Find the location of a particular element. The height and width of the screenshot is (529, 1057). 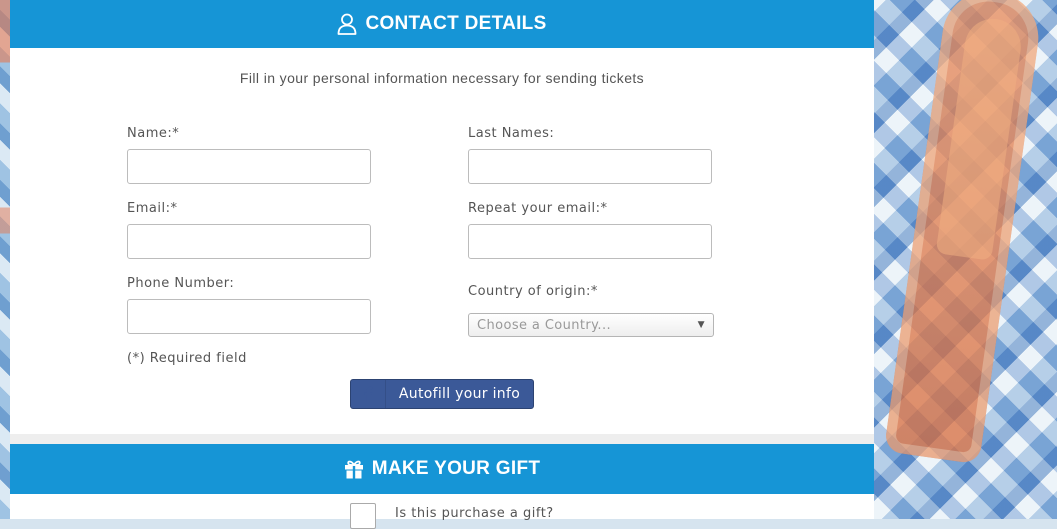

country-select: Choose a Country... ▼ is located at coordinates (591, 325).